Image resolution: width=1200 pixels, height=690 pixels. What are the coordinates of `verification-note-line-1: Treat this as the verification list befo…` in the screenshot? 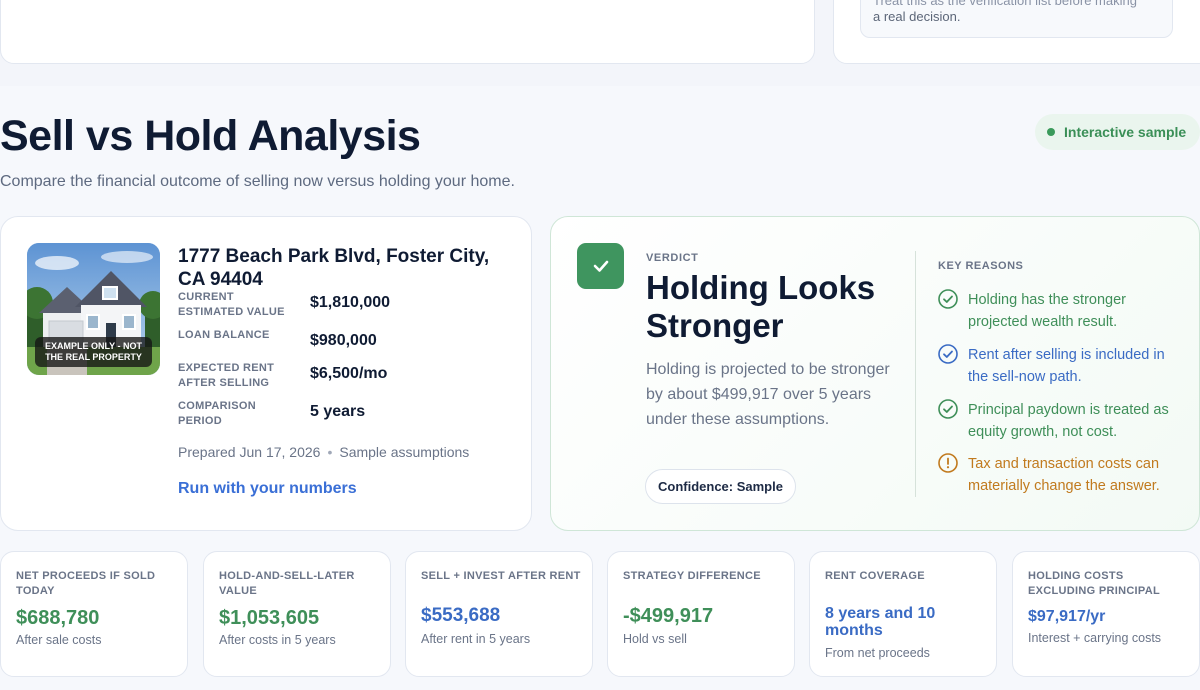 It's located at (1005, 4).